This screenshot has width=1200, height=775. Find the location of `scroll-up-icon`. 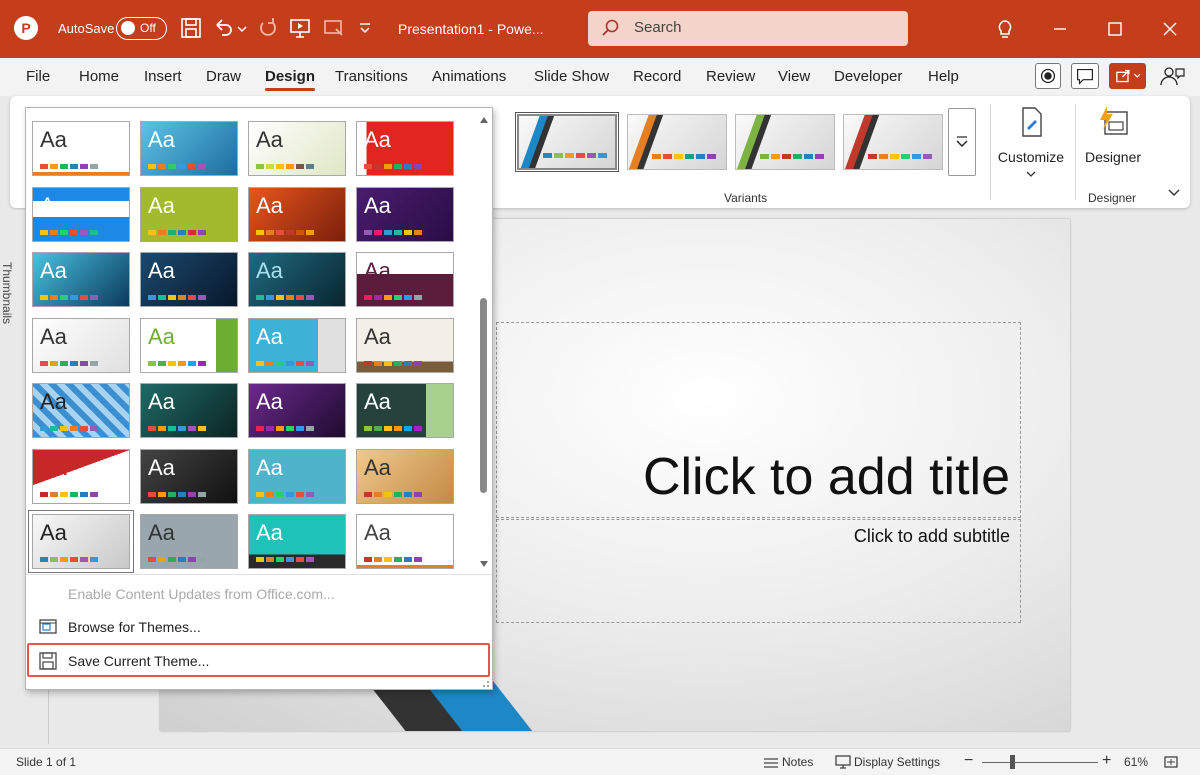

scroll-up-icon is located at coordinates (484, 120).